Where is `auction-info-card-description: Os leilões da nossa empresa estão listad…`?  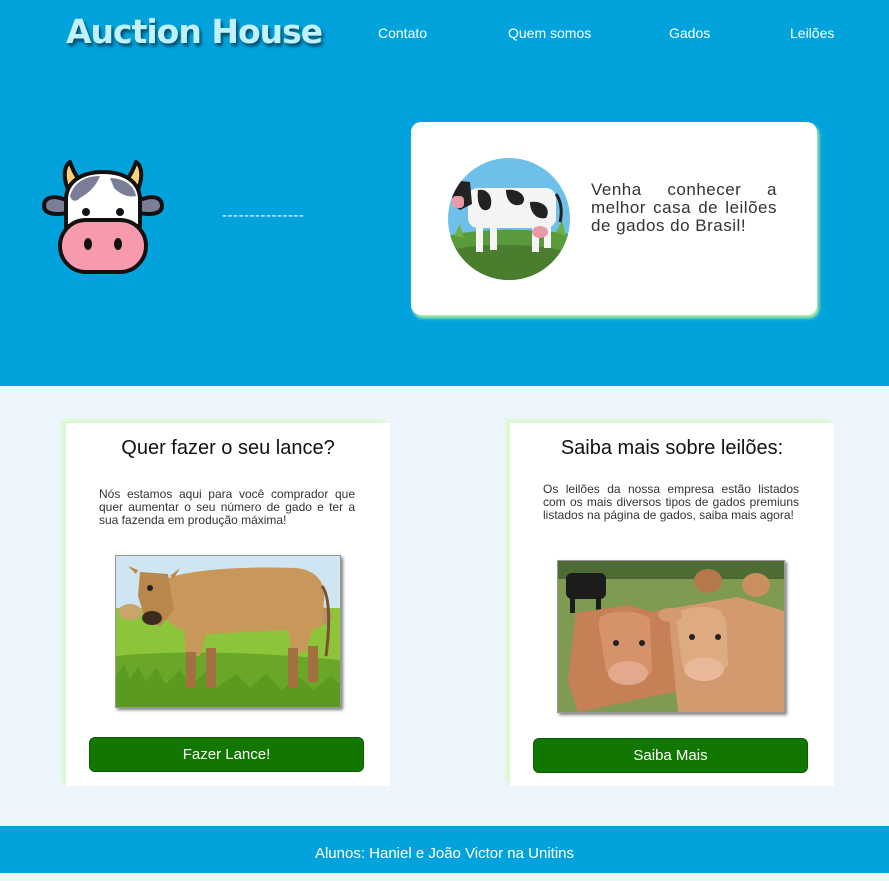
auction-info-card-description: Os leilões da nossa empresa estão listad… is located at coordinates (671, 502).